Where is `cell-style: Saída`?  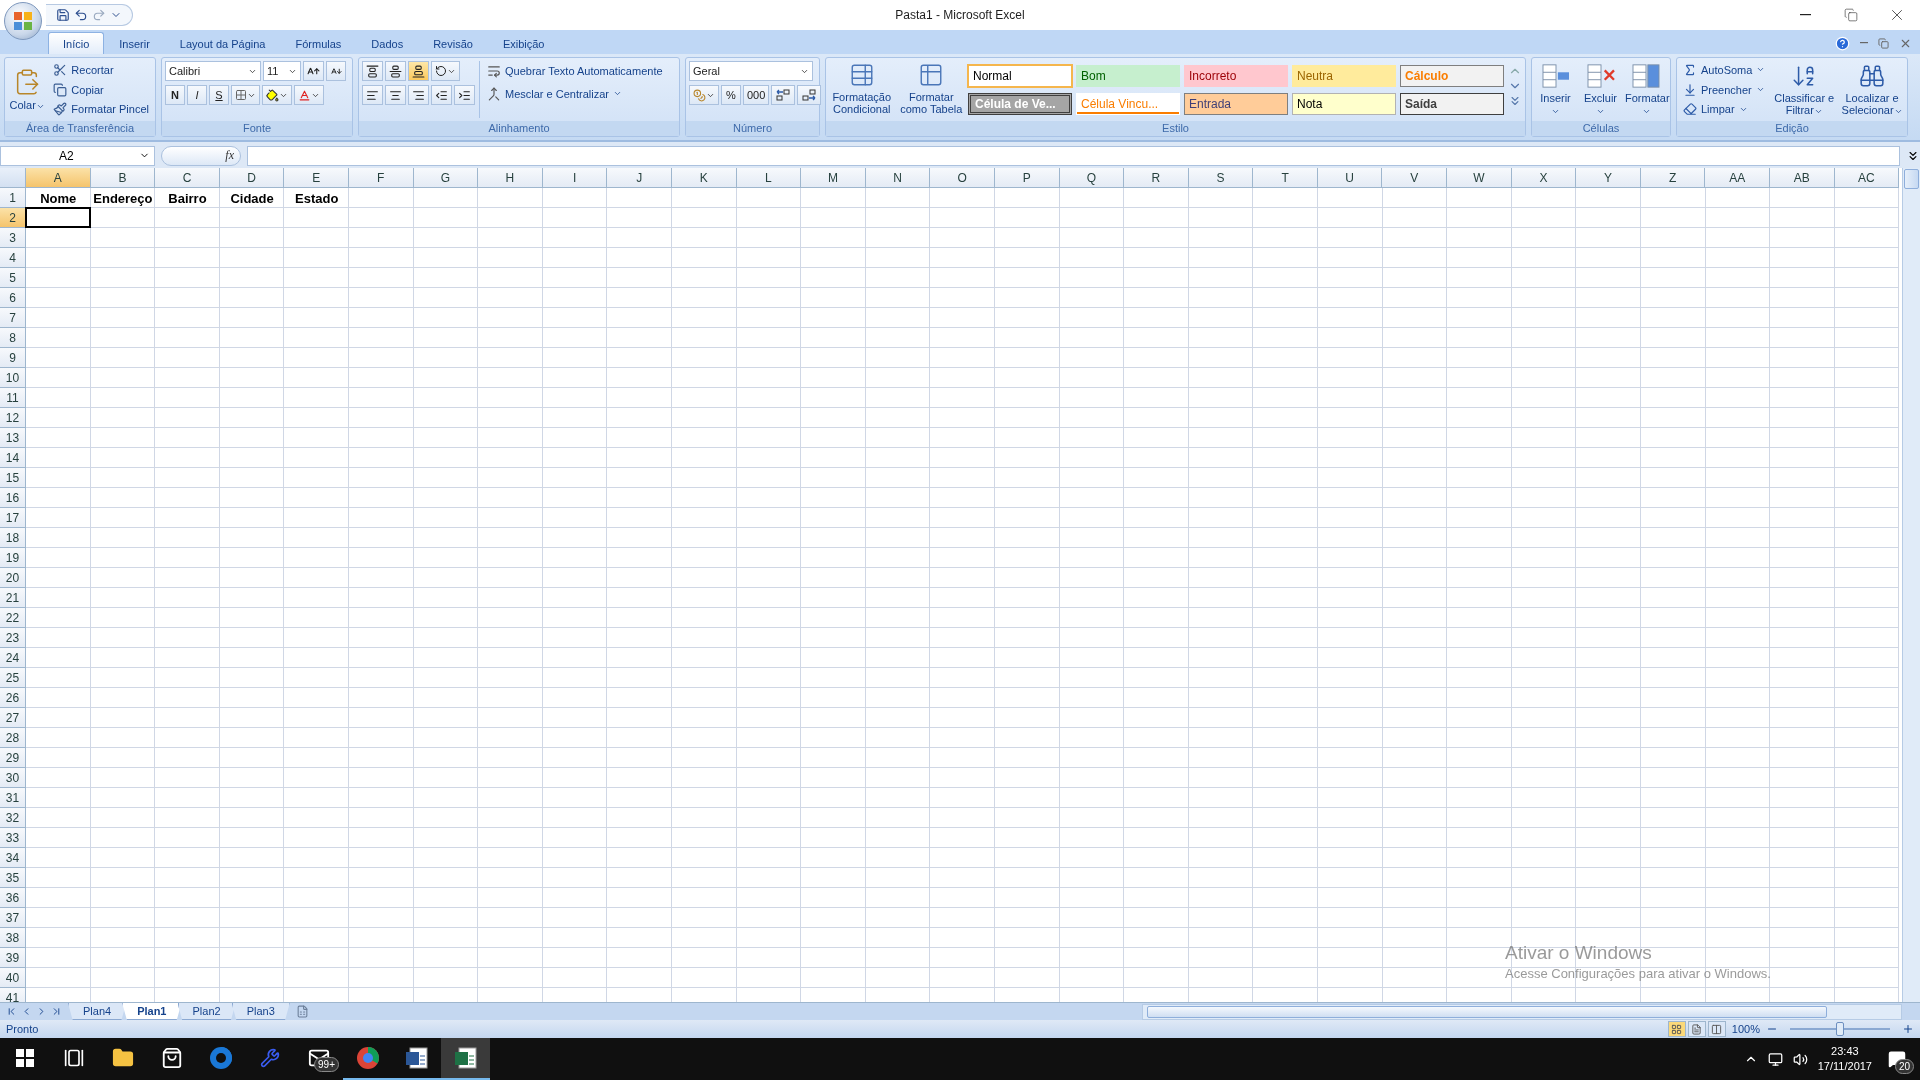
cell-style: Saída is located at coordinates (1452, 104).